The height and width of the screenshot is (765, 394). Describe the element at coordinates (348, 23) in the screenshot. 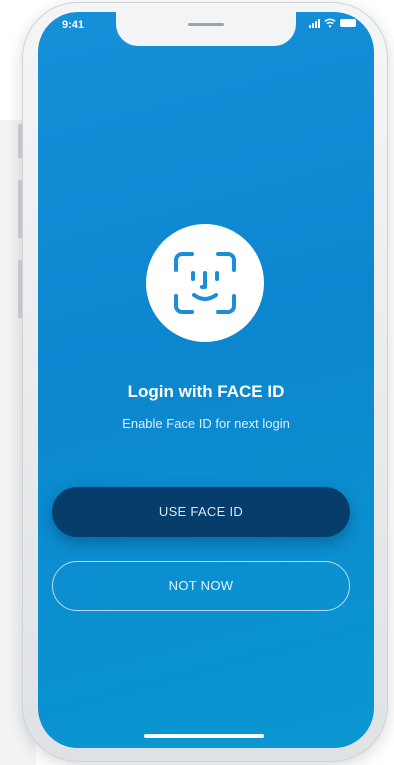

I see `battery-icon` at that location.